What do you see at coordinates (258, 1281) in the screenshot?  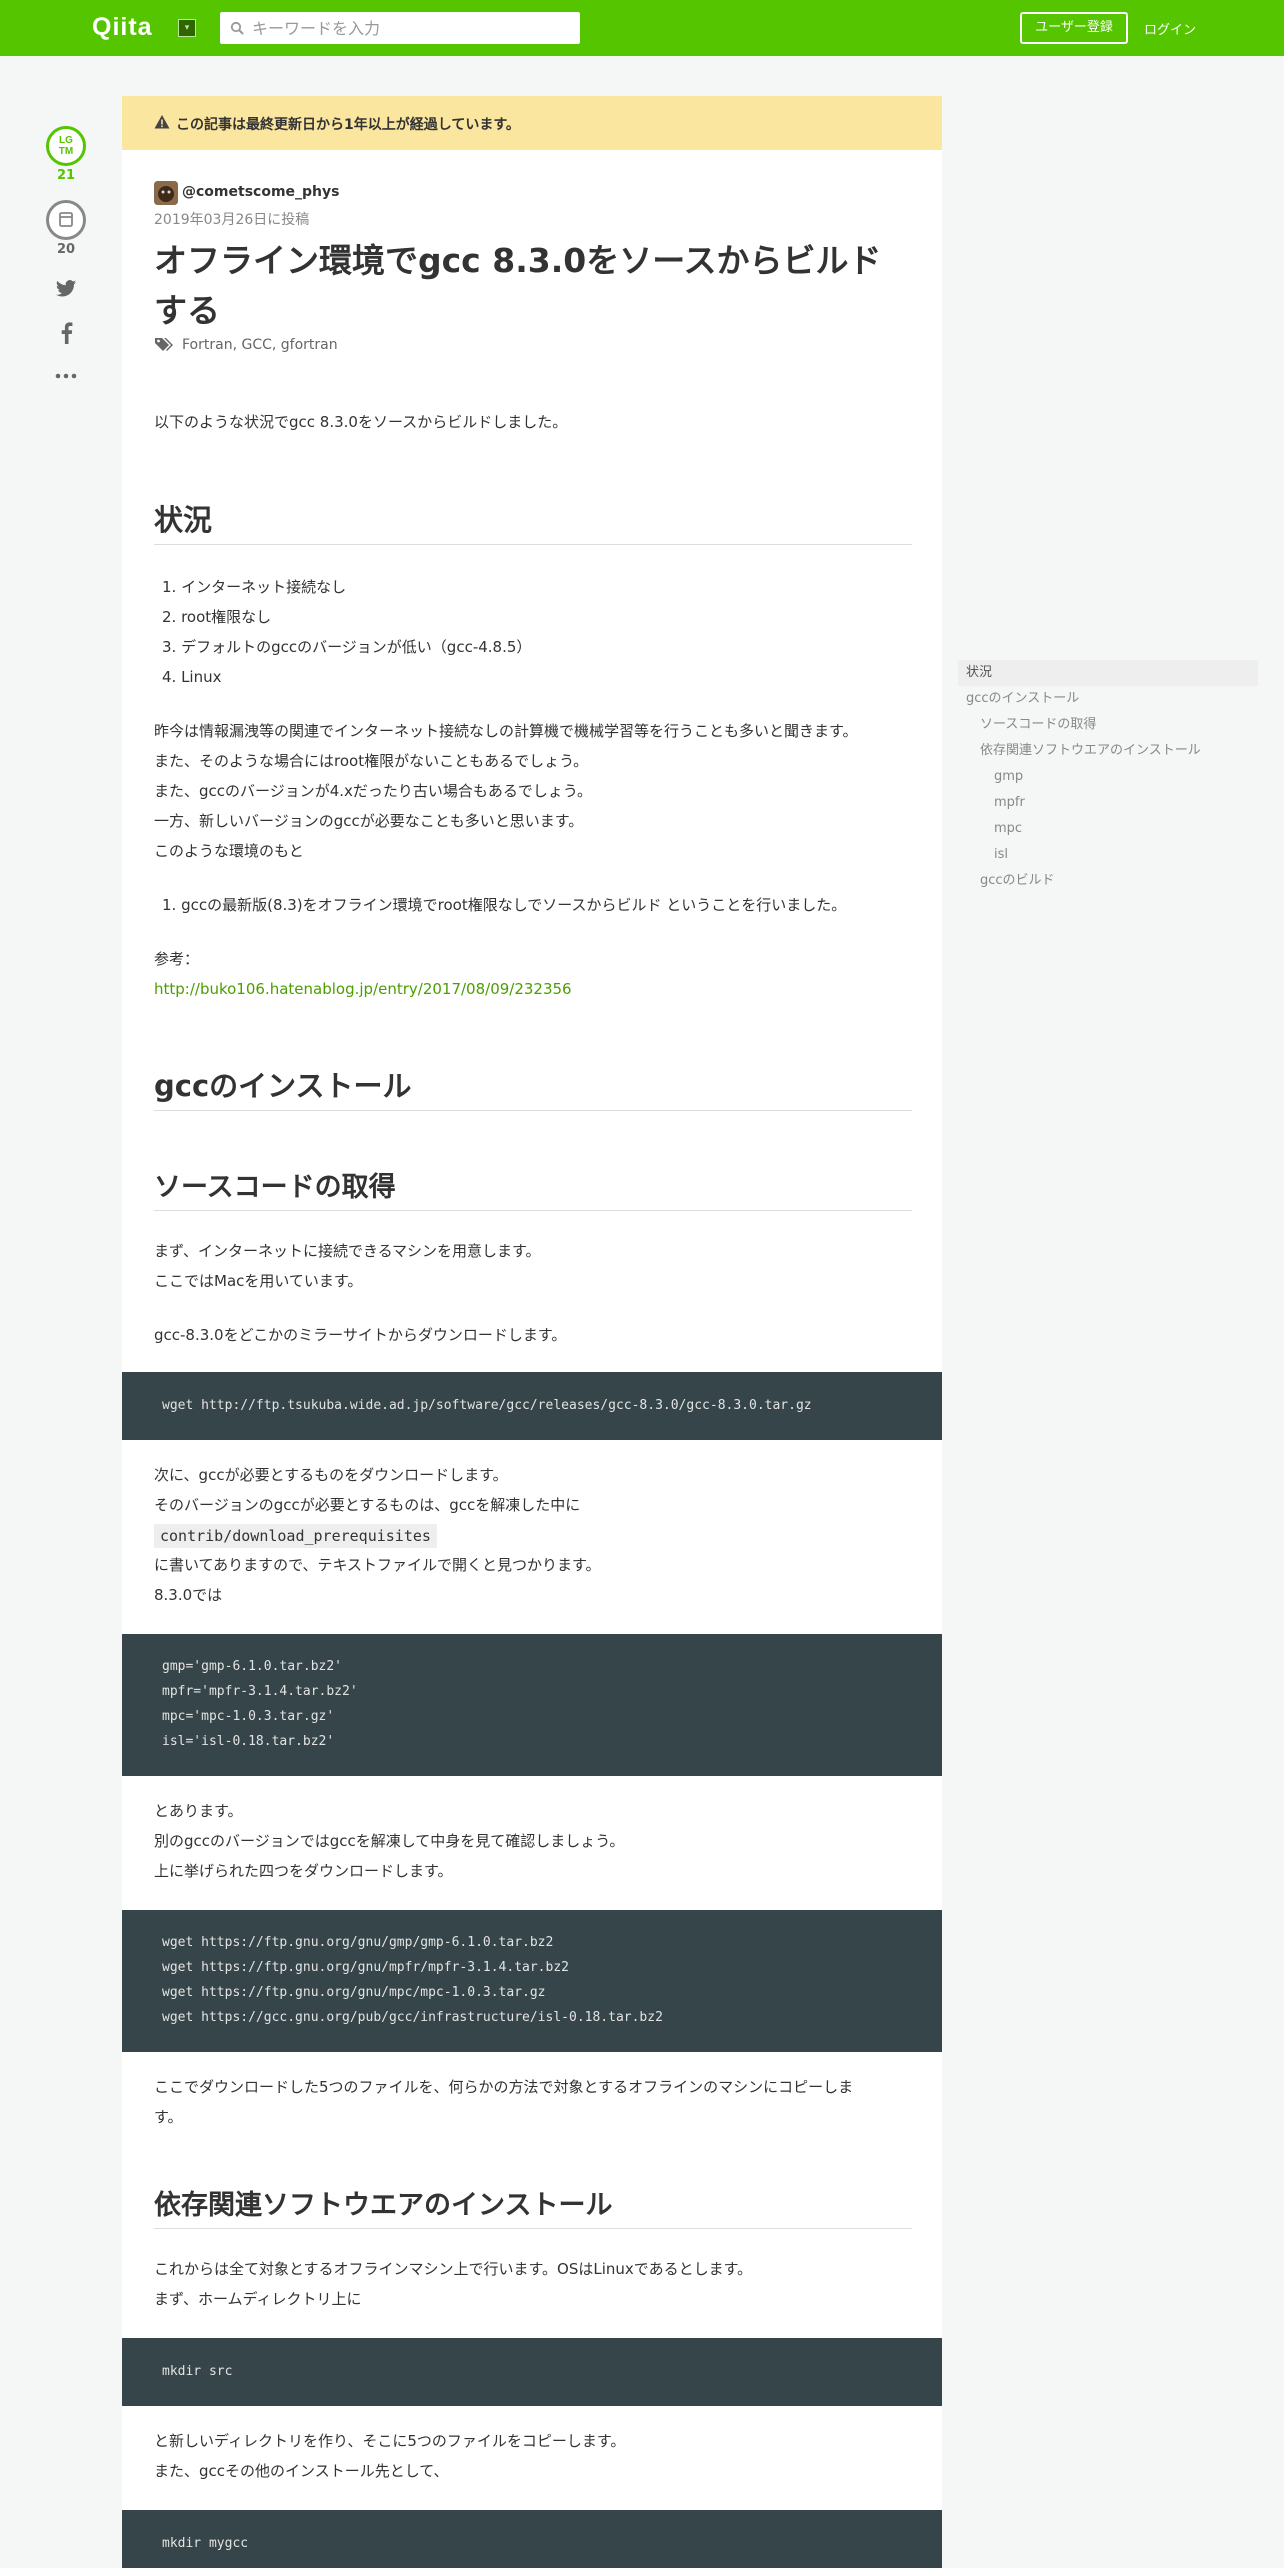 I see `paragraph: ここではMacを用いています。` at bounding box center [258, 1281].